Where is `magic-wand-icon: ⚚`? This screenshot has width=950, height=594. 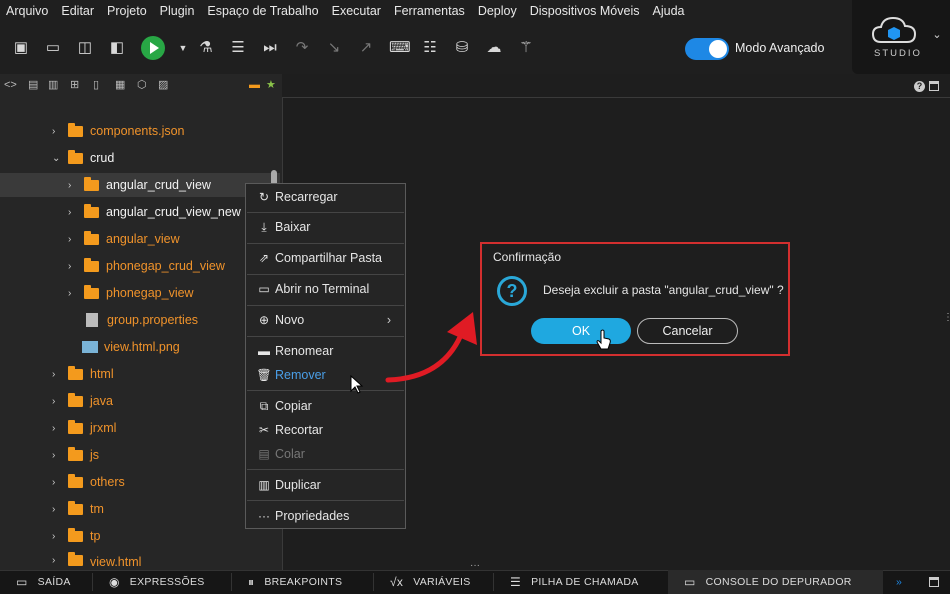
magic-wand-icon: ⚚ is located at coordinates (526, 48).